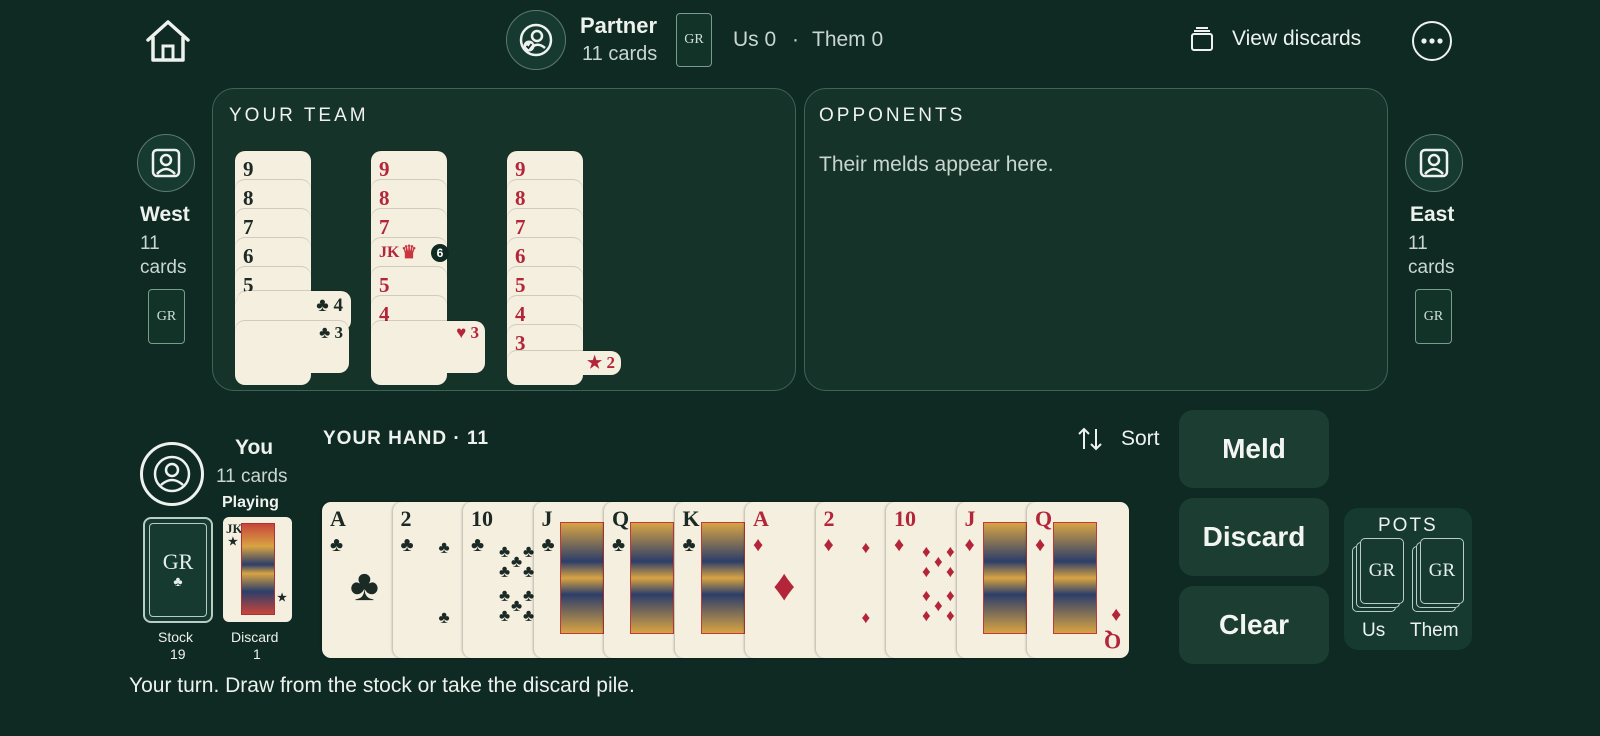 This screenshot has width=1600, height=736. What do you see at coordinates (329, 305) in the screenshot?
I see `meld-side-card-rank: ♣ 4` at bounding box center [329, 305].